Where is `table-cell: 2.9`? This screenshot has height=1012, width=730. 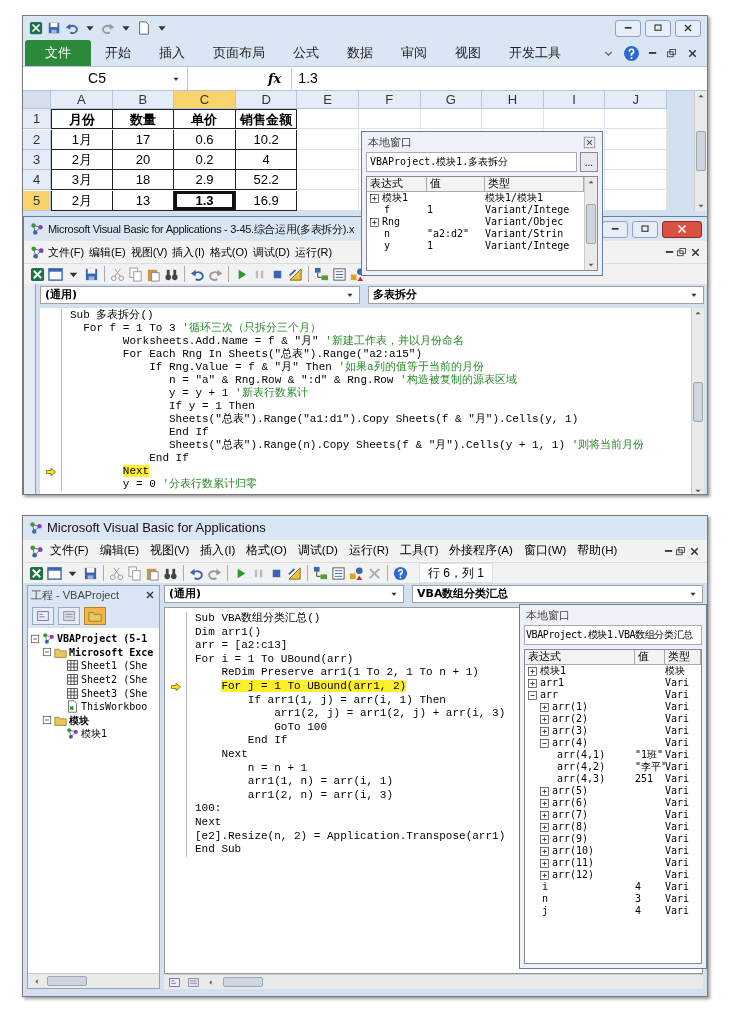
table-cell: 2.9 is located at coordinates (205, 180).